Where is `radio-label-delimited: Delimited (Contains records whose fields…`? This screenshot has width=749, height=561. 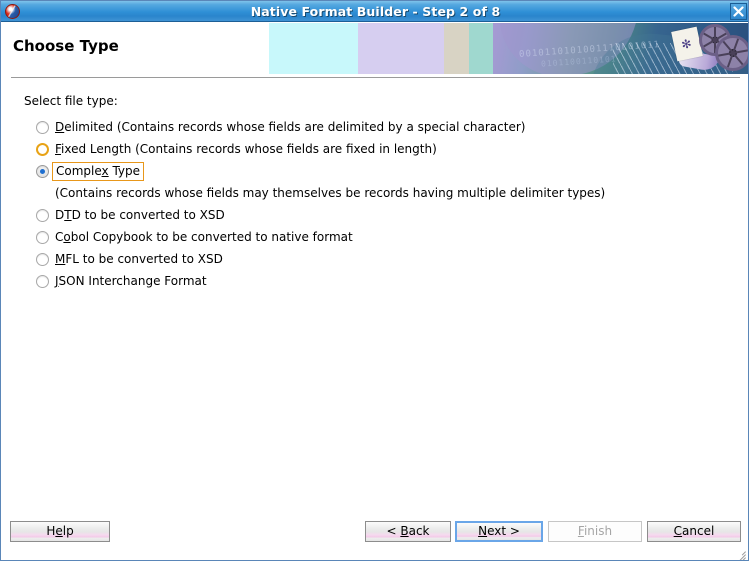
radio-label-delimited: Delimited (Contains records whose fields… is located at coordinates (290, 127).